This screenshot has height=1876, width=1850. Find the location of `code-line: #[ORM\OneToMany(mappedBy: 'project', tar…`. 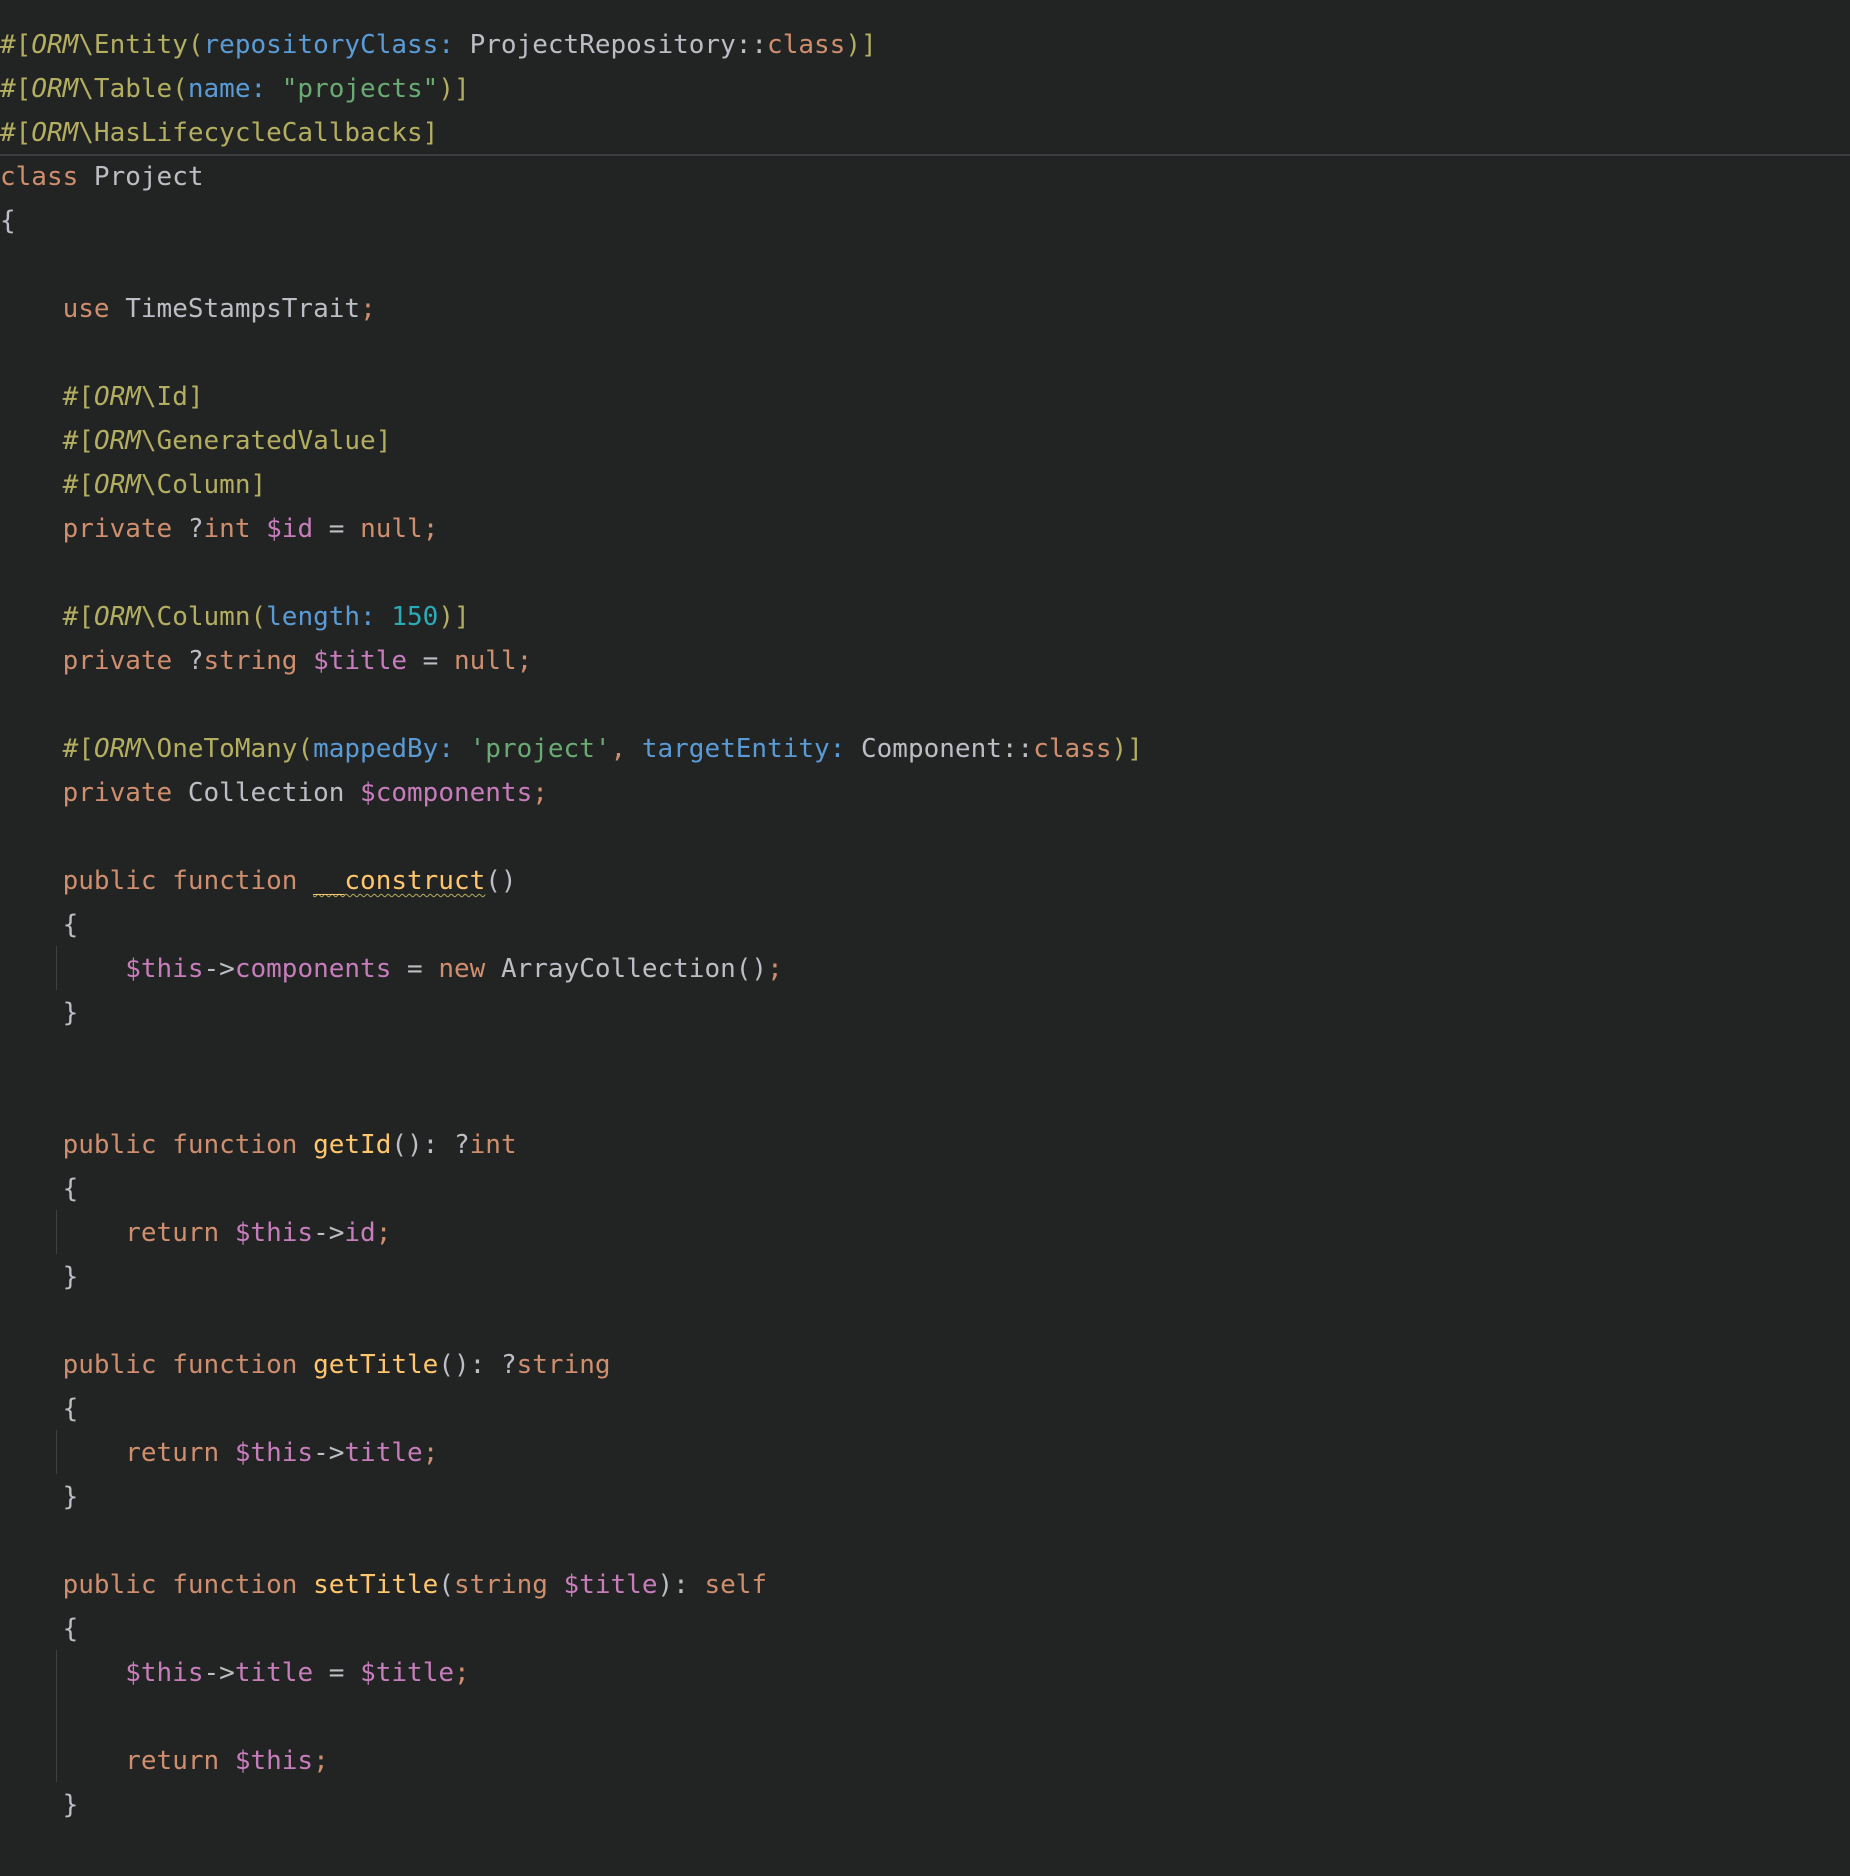

code-line: #[ORM\OneToMany(mappedBy: 'project', tar… is located at coordinates (571, 749).